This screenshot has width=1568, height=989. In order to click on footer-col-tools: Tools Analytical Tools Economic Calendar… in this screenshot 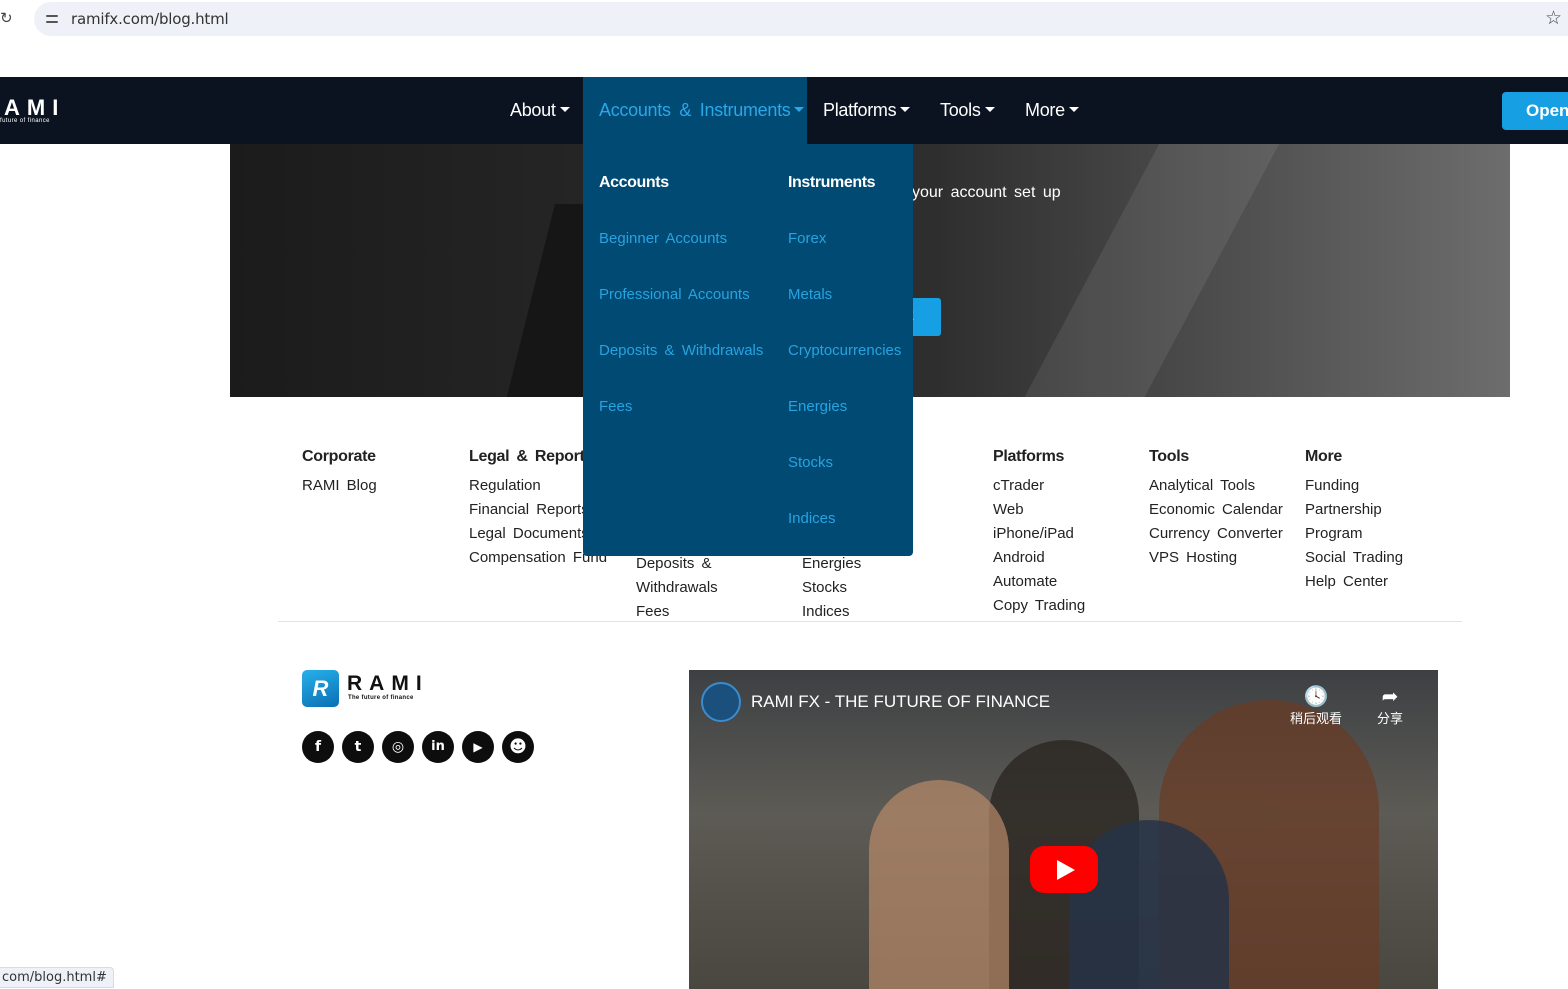, I will do `click(1216, 509)`.